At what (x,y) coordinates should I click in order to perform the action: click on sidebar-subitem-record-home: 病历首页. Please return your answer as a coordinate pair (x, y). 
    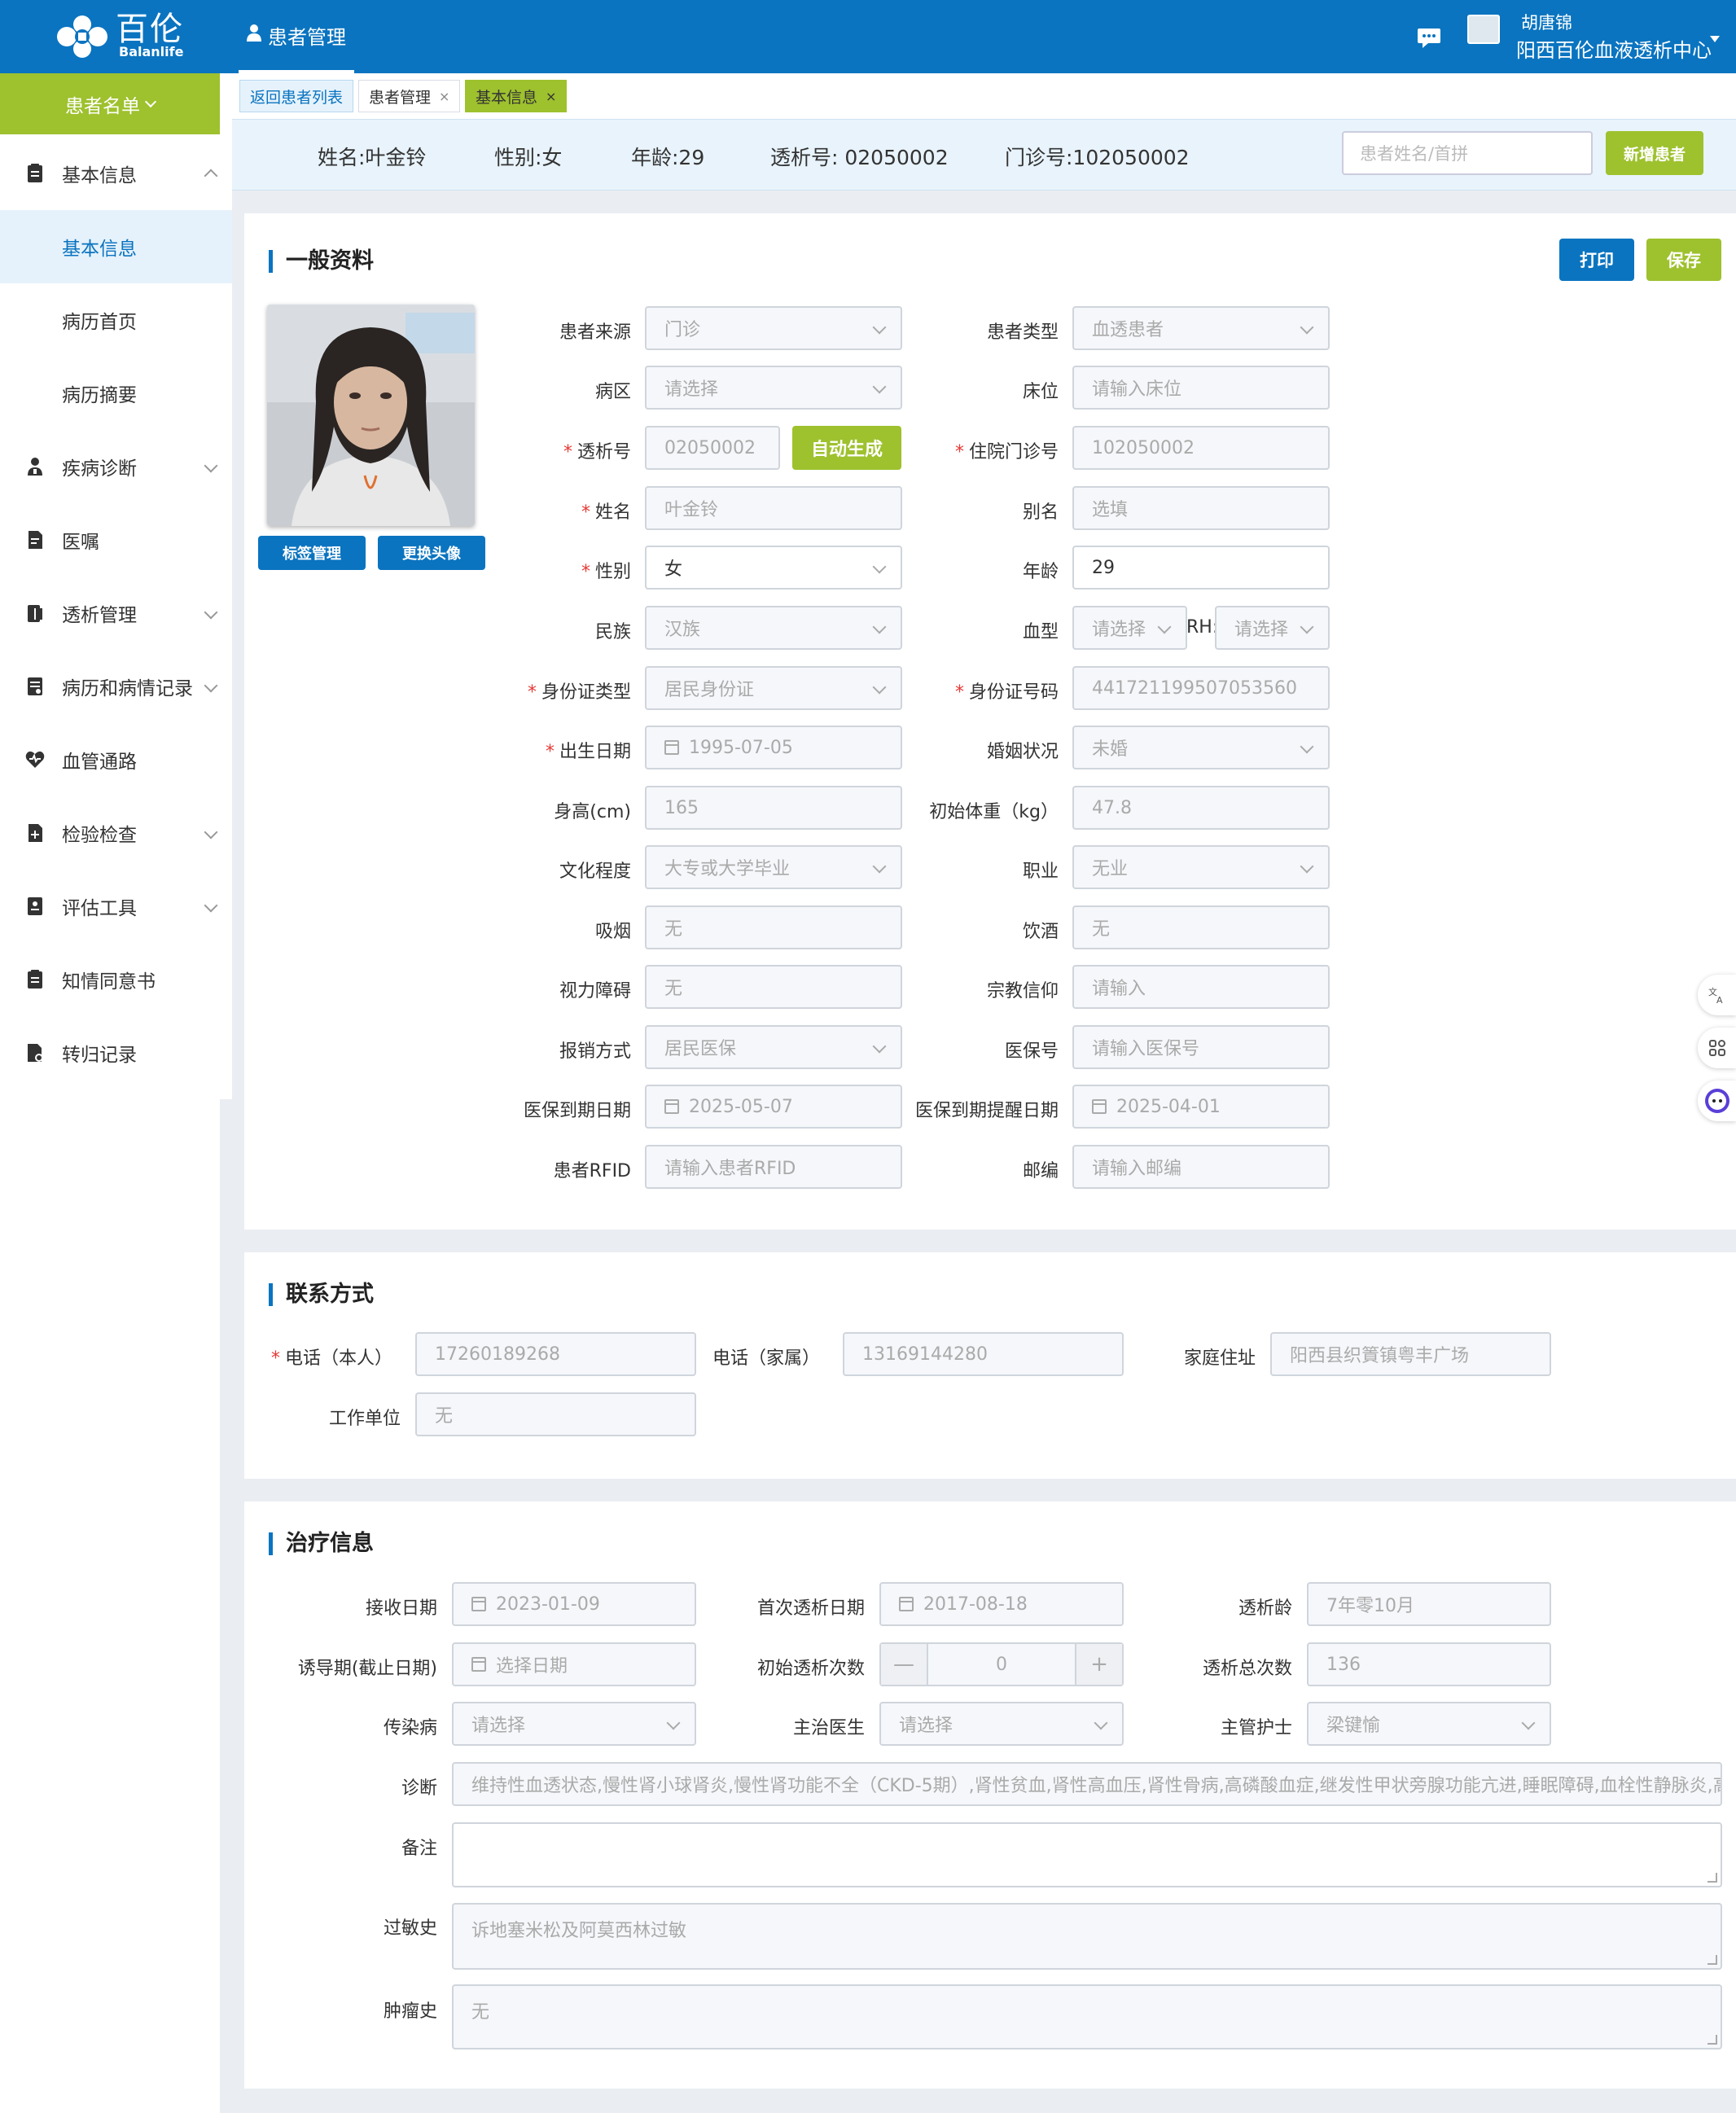
    Looking at the image, I should click on (116, 320).